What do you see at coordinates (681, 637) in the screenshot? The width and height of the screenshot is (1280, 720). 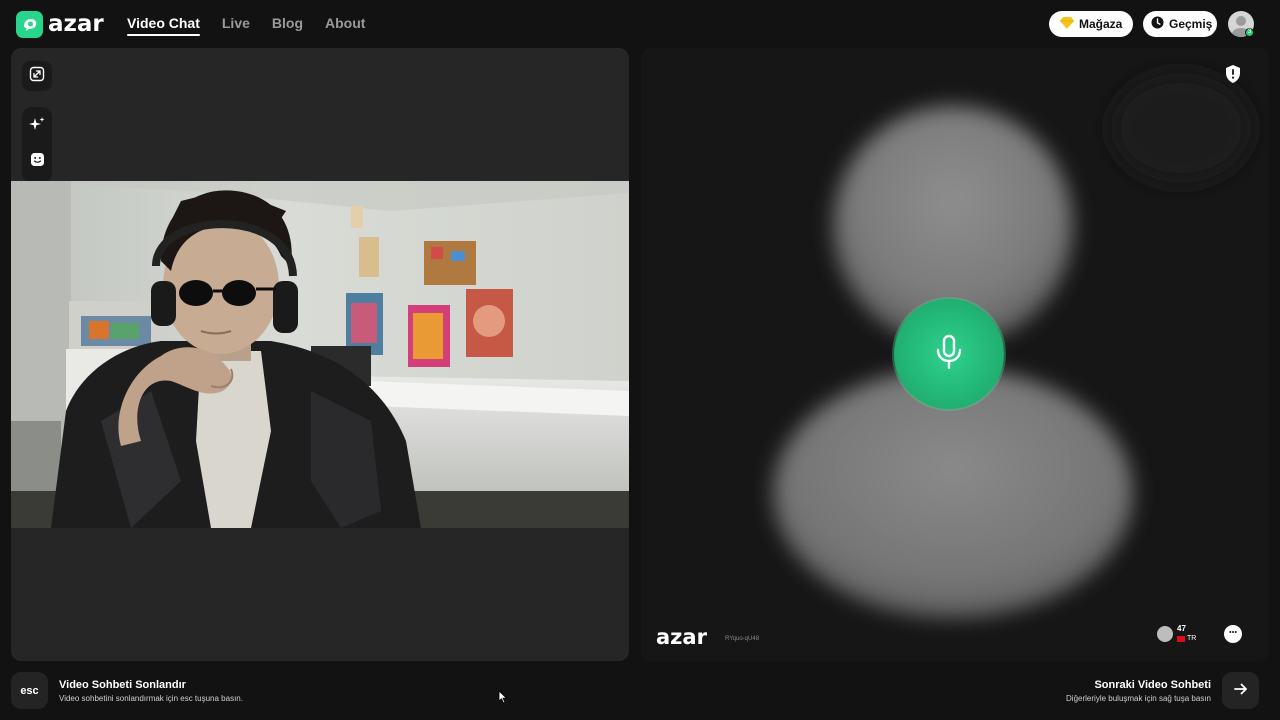 I see `remote-watermark: azar` at bounding box center [681, 637].